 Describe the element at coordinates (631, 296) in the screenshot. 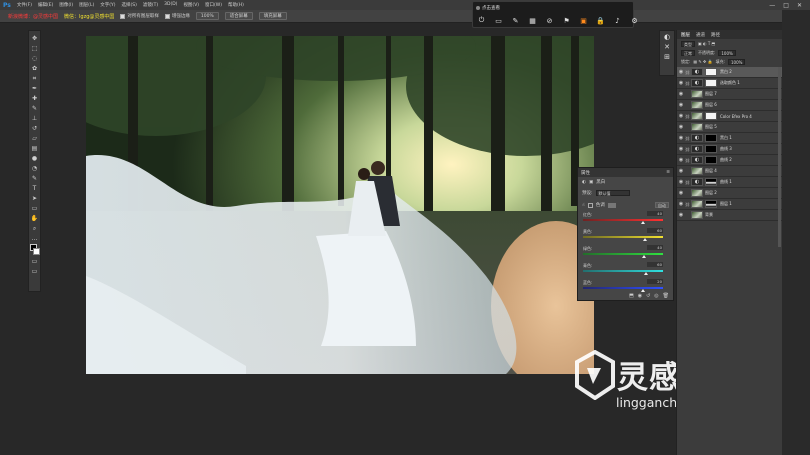

I see `clip-layer-icon: ⬒` at that location.